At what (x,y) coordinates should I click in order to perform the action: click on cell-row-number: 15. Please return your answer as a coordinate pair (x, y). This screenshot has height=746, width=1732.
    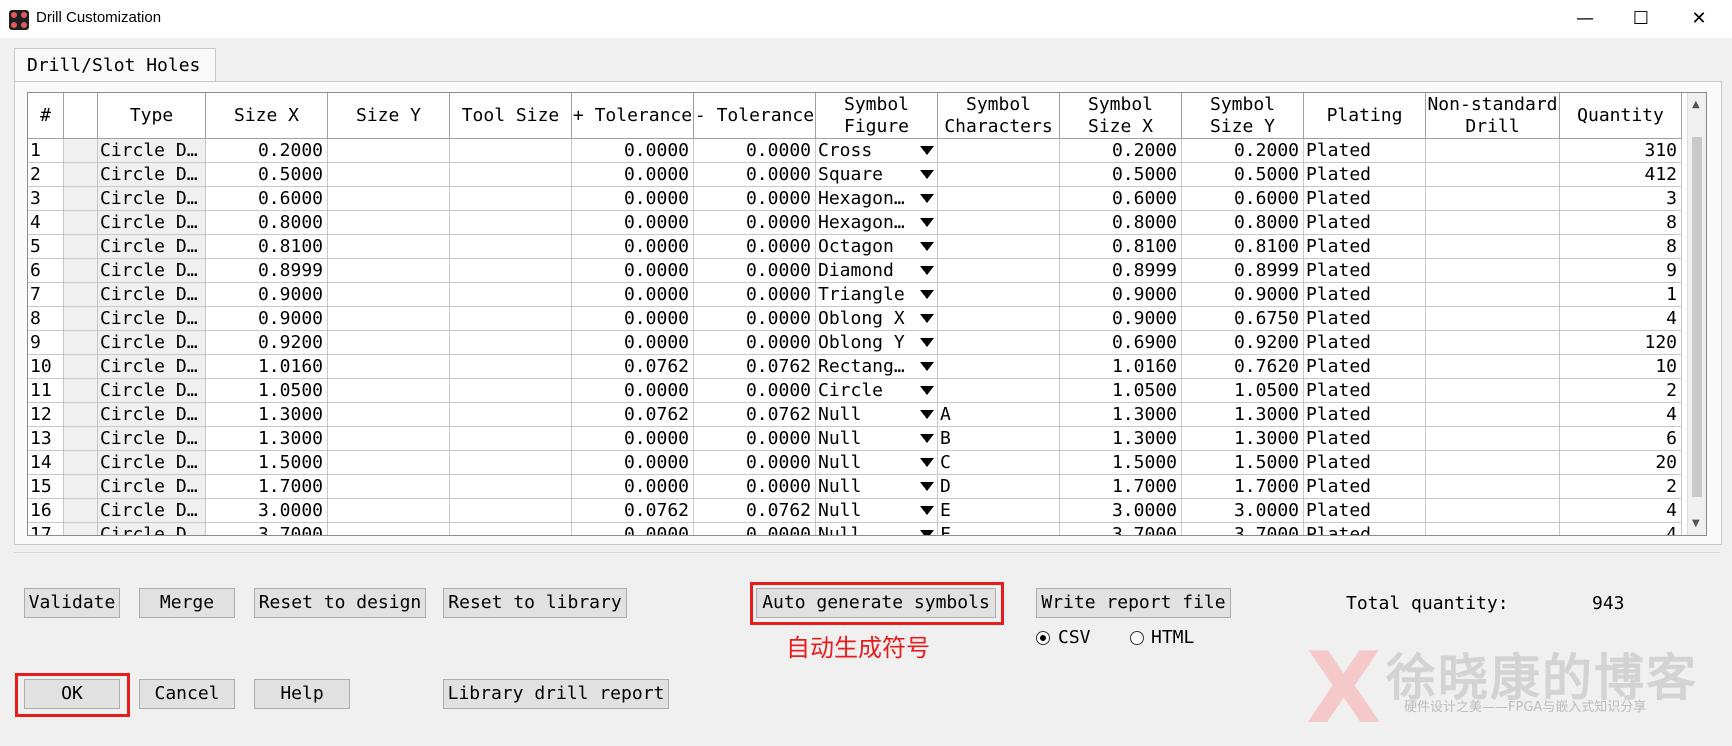
    Looking at the image, I should click on (46, 487).